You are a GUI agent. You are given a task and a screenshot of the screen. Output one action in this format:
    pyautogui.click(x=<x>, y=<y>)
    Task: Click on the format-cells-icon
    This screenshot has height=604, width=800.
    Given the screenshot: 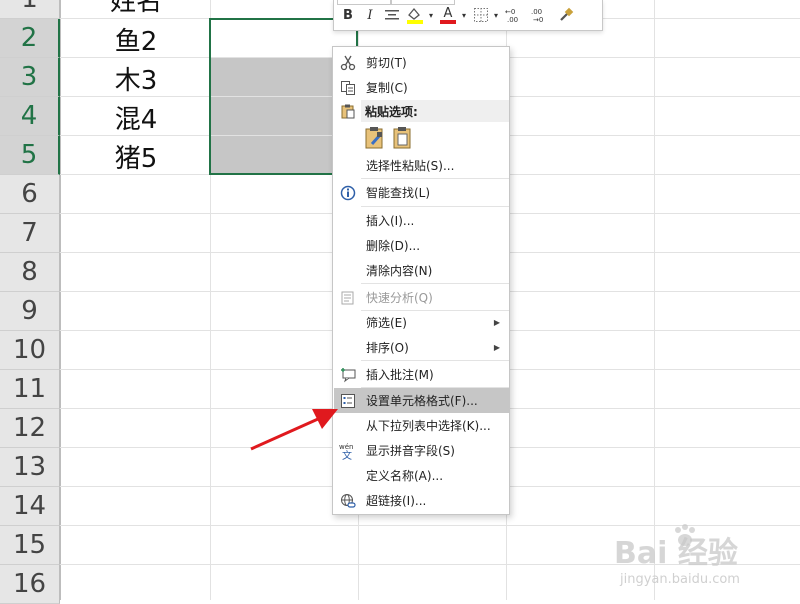 What is the action you would take?
    pyautogui.click(x=348, y=401)
    